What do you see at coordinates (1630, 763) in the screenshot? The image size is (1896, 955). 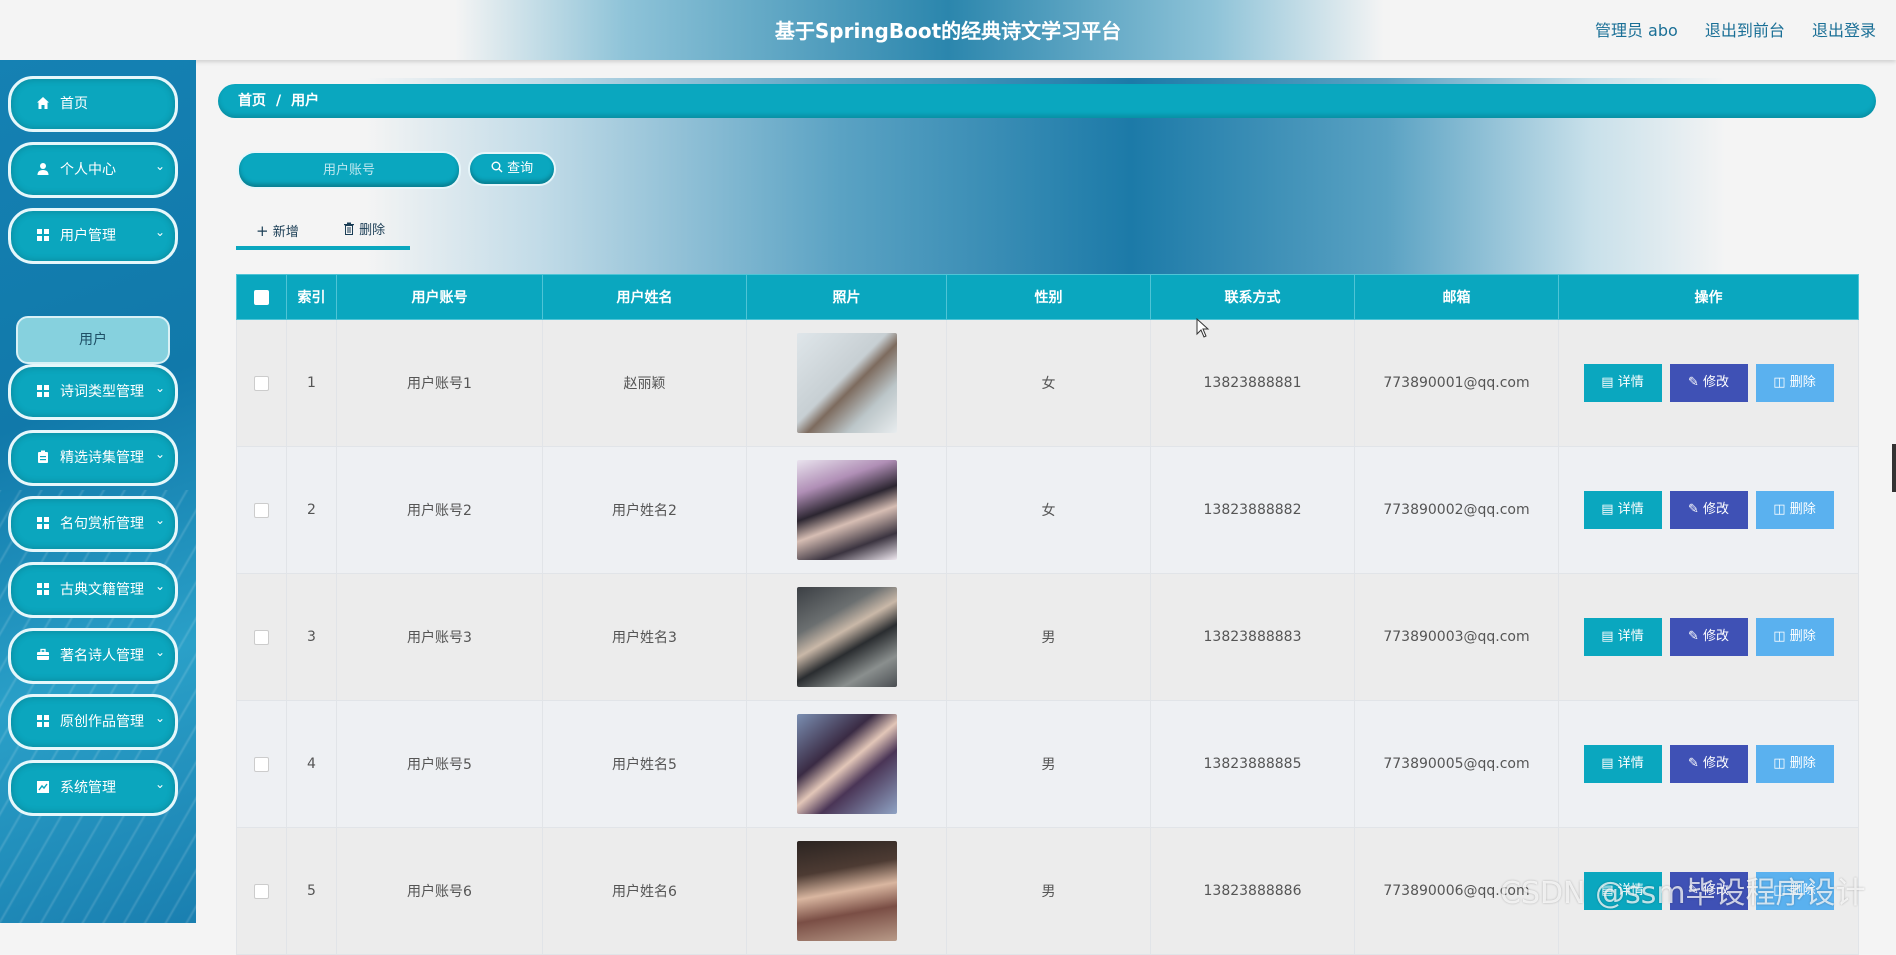 I see `detail-label: 详情` at bounding box center [1630, 763].